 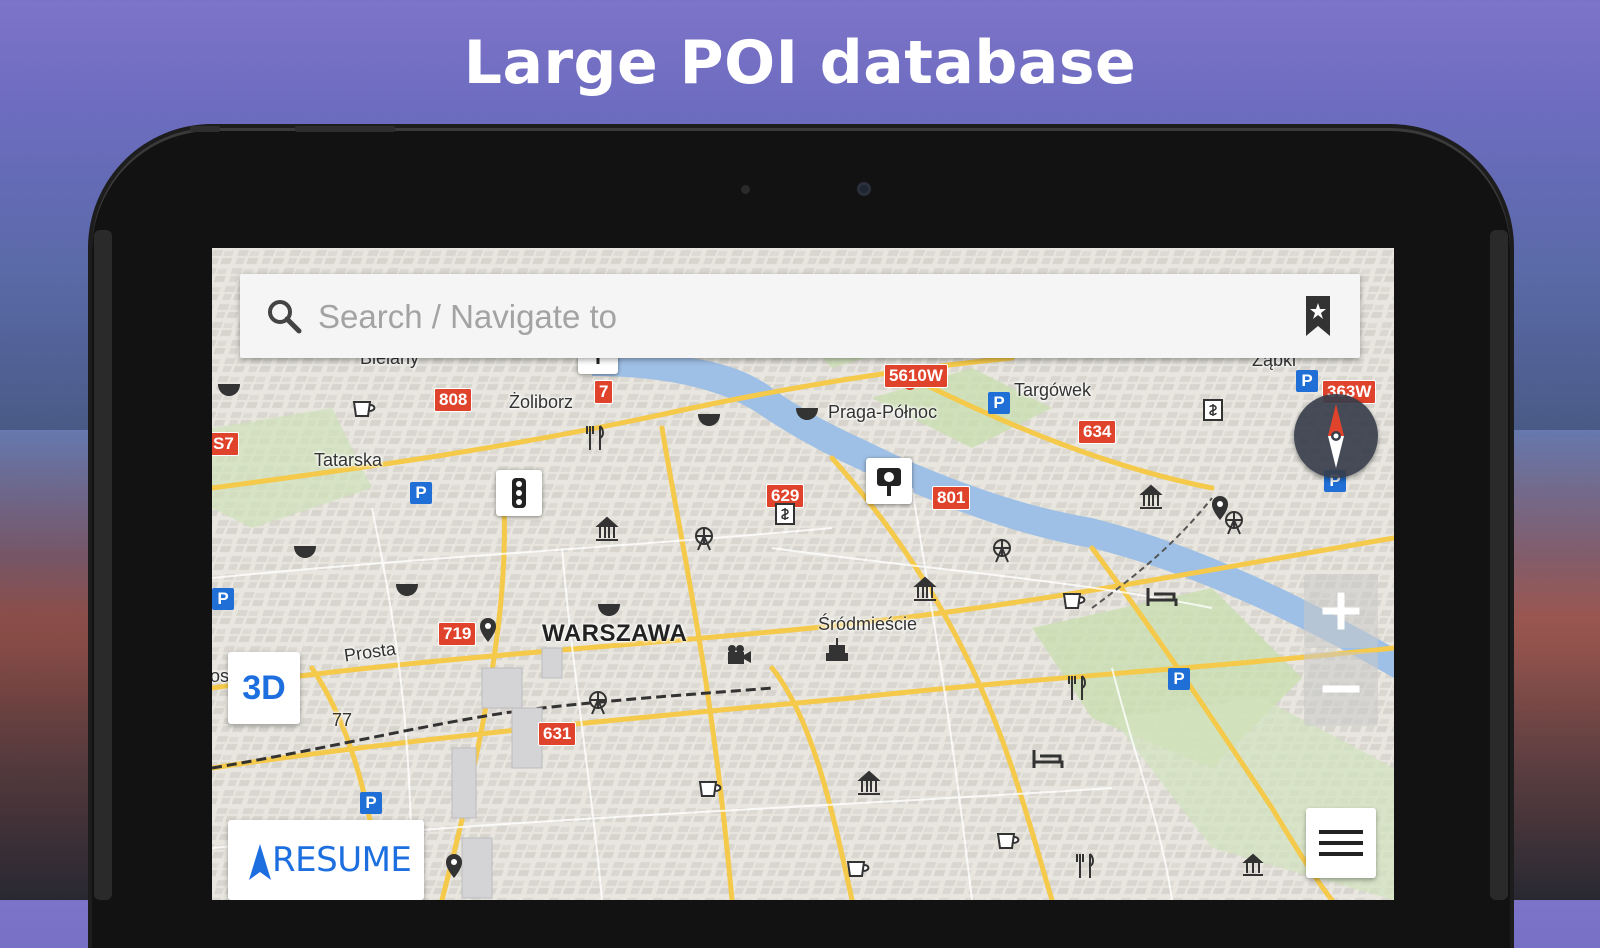 I want to click on hamburger-menu-icon, so click(x=1341, y=843).